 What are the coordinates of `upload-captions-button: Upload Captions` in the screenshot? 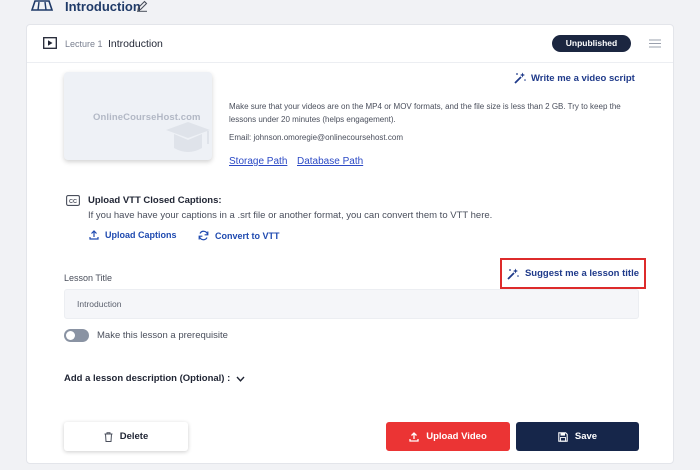 It's located at (133, 235).